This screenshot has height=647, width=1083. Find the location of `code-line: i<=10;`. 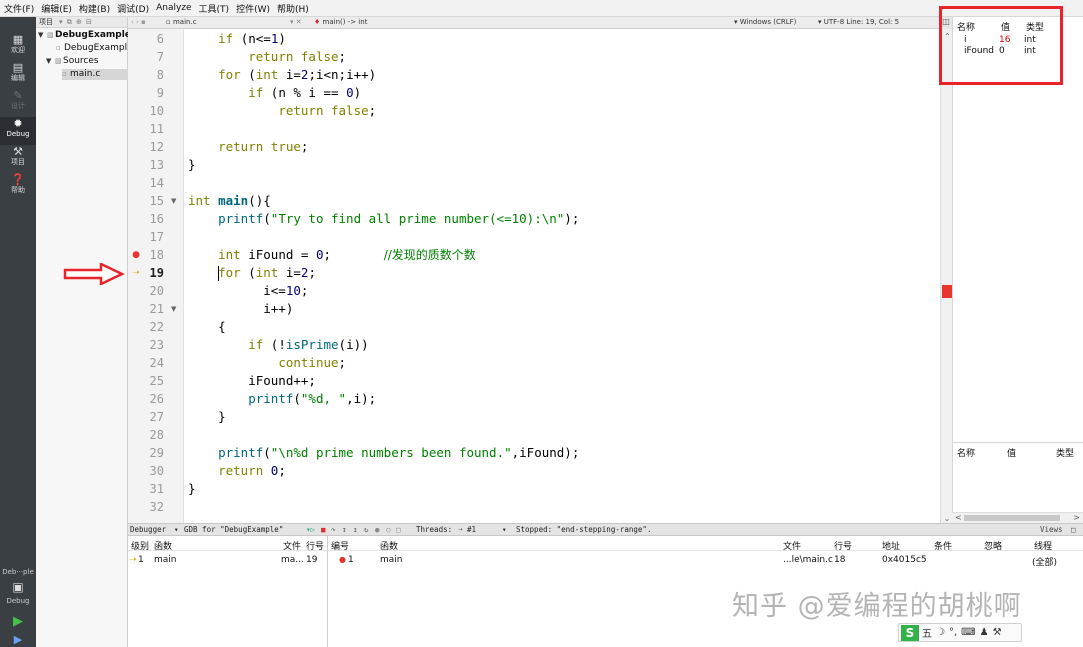

code-line: i<=10; is located at coordinates (248, 291).